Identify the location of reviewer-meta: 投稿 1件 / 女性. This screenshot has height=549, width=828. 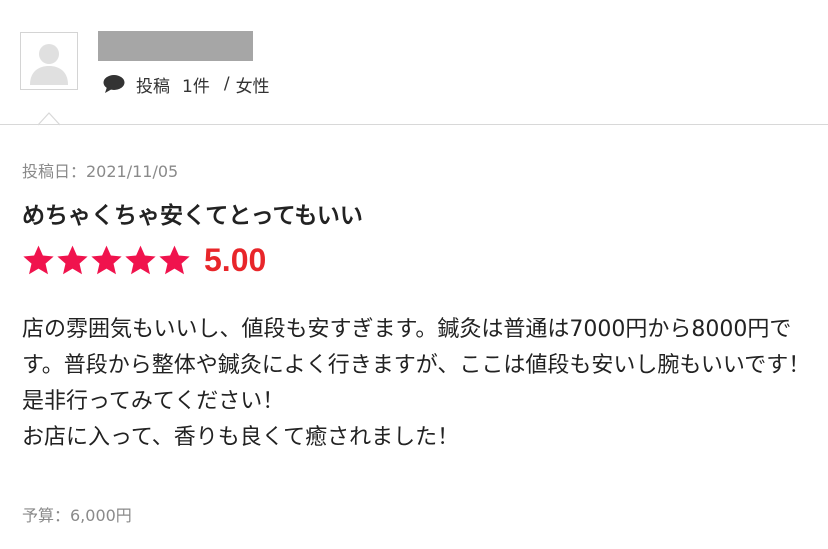
(186, 84).